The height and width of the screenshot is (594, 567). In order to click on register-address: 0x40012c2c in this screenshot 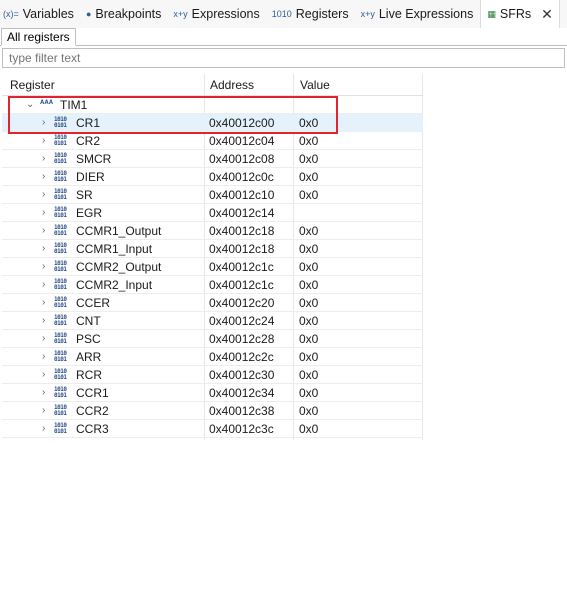, I will do `click(241, 357)`.